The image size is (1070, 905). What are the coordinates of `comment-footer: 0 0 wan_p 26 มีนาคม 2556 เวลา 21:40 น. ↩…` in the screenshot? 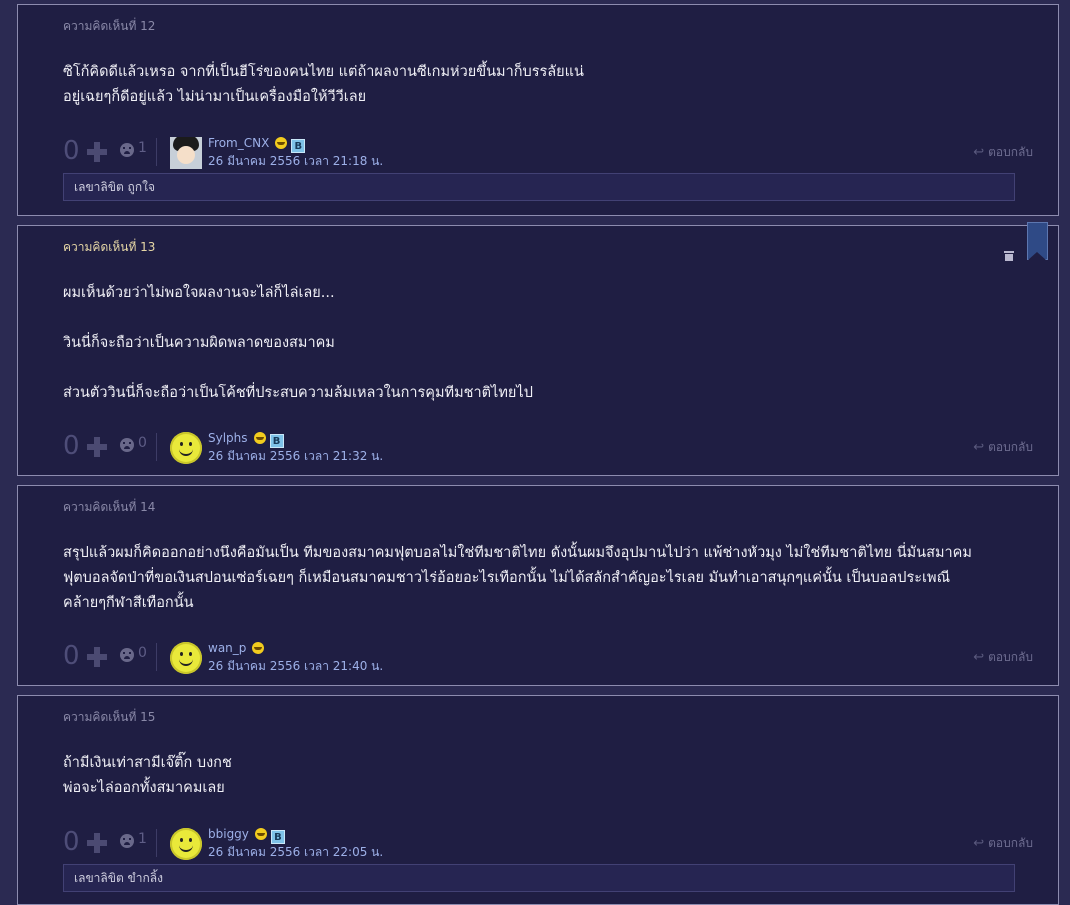 It's located at (548, 659).